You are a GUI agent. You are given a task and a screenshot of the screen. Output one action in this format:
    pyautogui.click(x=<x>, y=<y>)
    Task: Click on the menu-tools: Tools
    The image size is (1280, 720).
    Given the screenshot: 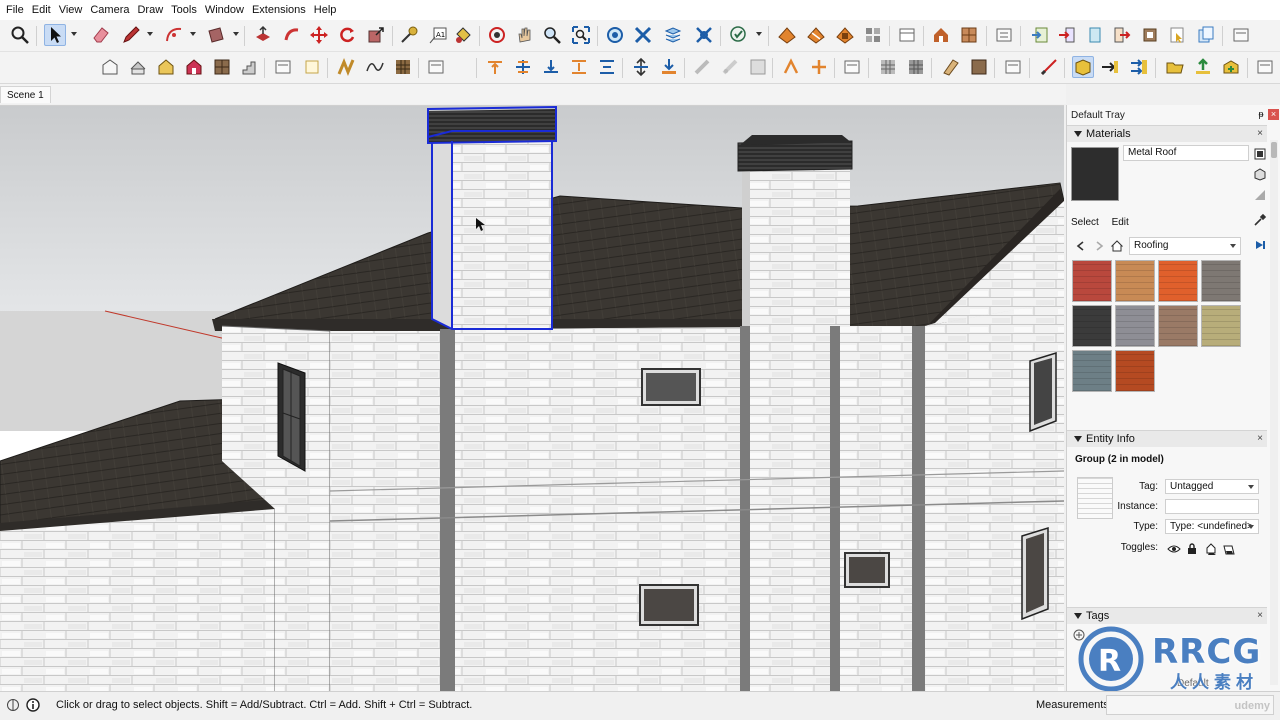 What is the action you would take?
    pyautogui.click(x=184, y=10)
    